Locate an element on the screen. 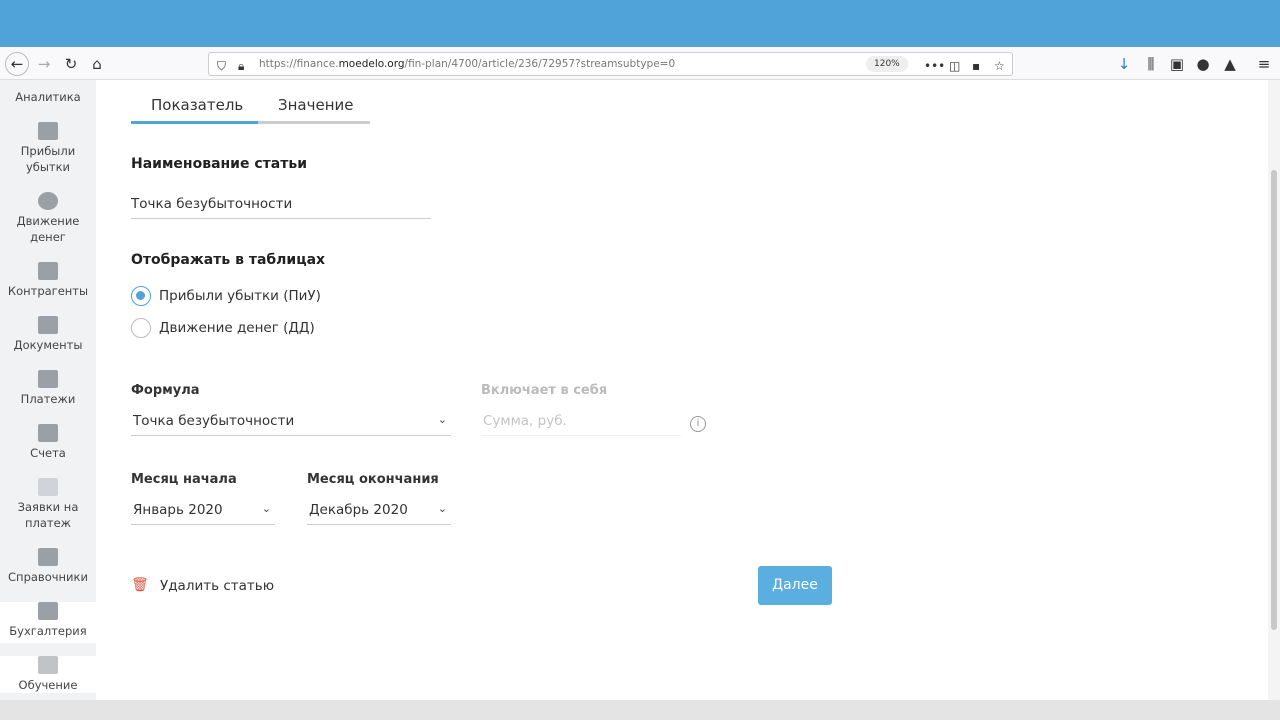 The width and height of the screenshot is (1280, 720). next-button: Далее is located at coordinates (795, 585).